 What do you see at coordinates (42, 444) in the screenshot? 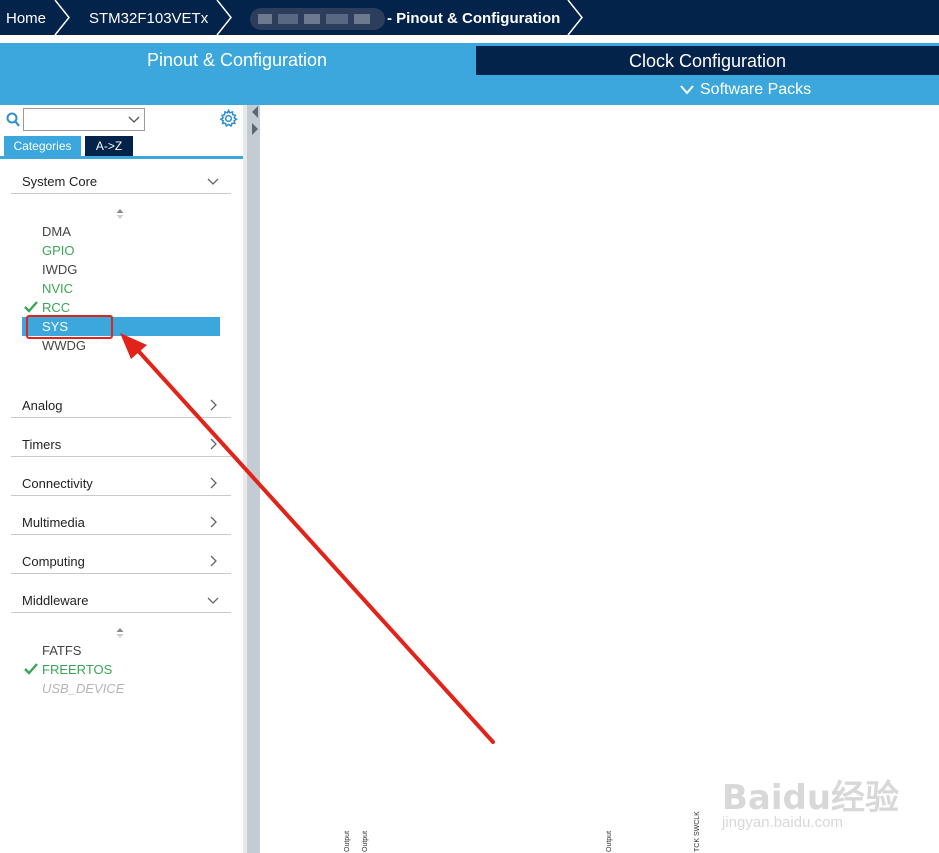
I see `category-label: Timers` at bounding box center [42, 444].